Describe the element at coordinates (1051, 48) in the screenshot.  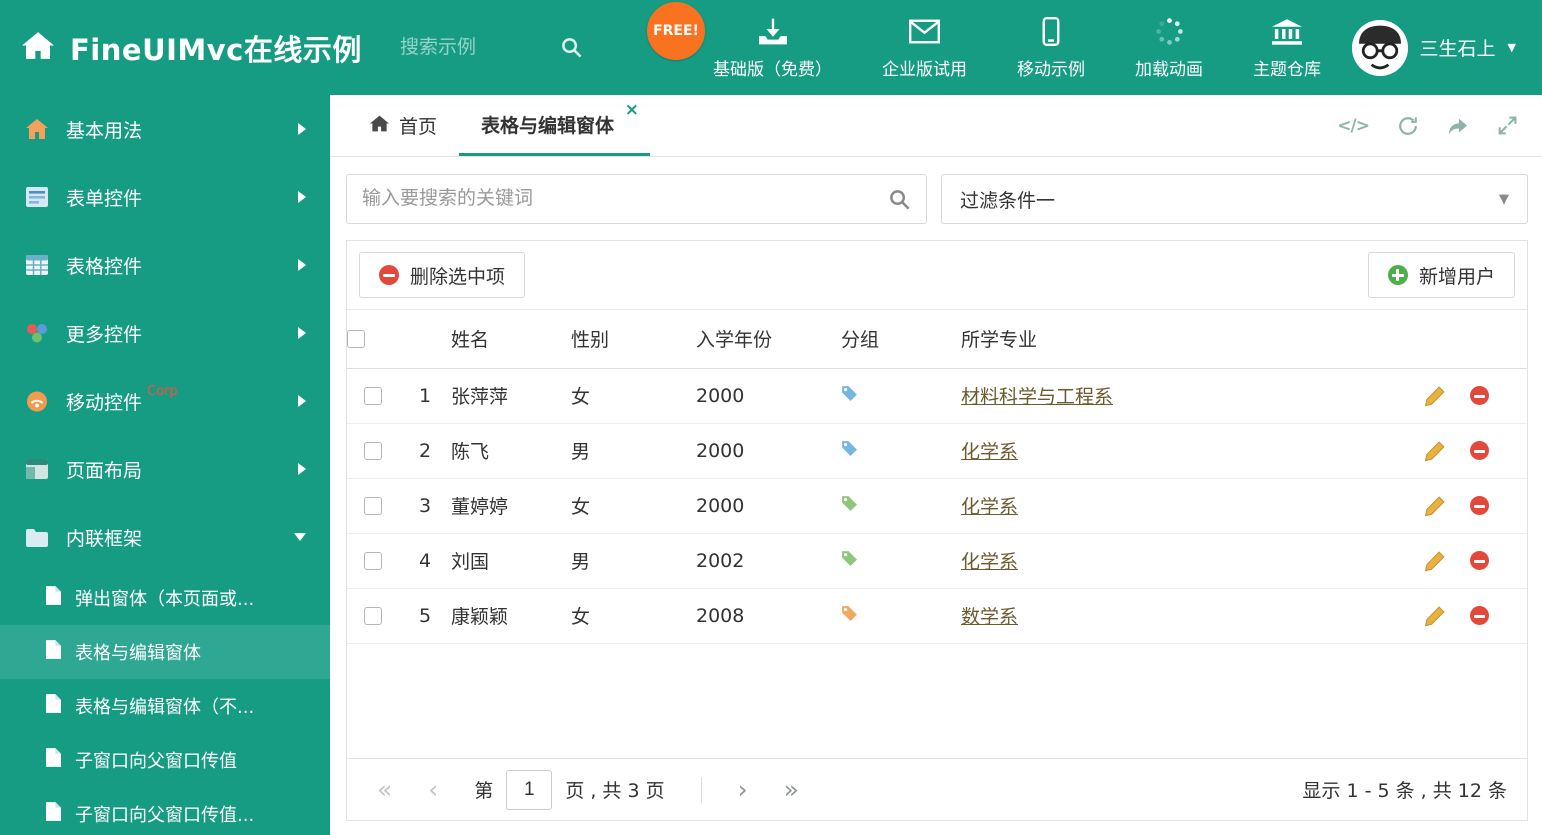
I see `nav-item-mobile-demo: 移动示例` at that location.